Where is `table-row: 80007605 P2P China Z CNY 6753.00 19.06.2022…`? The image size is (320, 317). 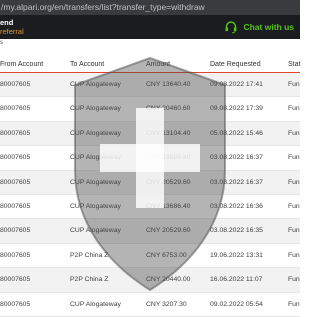 table-row: 80007605 P2P China Z CNY 6753.00 19.06.2022… is located at coordinates (150, 256).